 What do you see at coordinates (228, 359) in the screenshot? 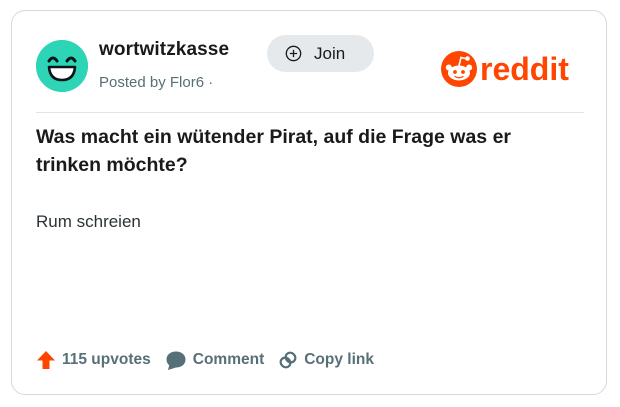
I see `comment-label: Comment` at bounding box center [228, 359].